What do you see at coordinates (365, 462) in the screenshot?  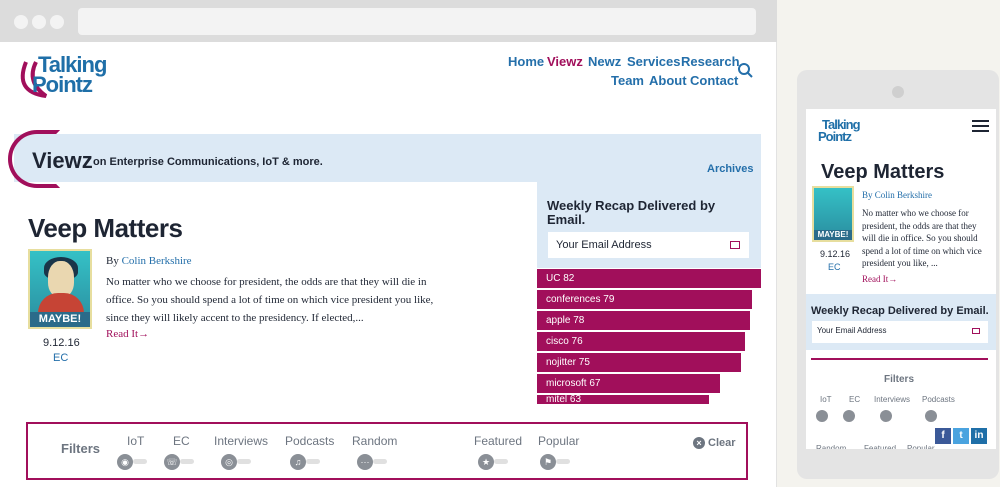 I see `random-icon: ···` at bounding box center [365, 462].